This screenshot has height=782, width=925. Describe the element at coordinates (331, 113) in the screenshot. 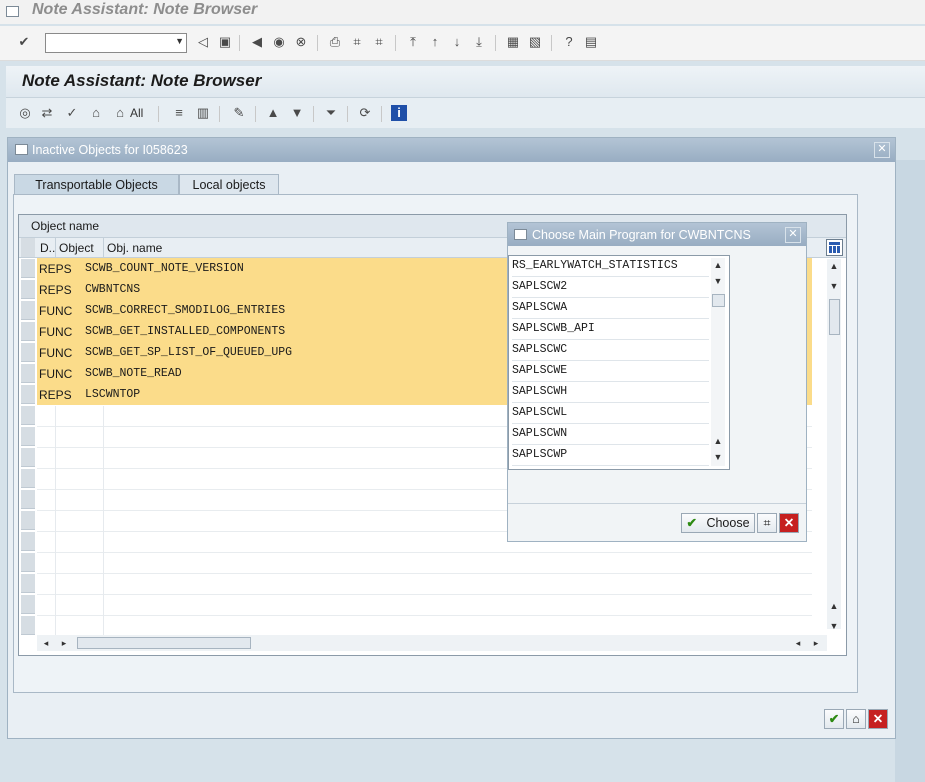

I see `filter-icon: ⏷` at that location.